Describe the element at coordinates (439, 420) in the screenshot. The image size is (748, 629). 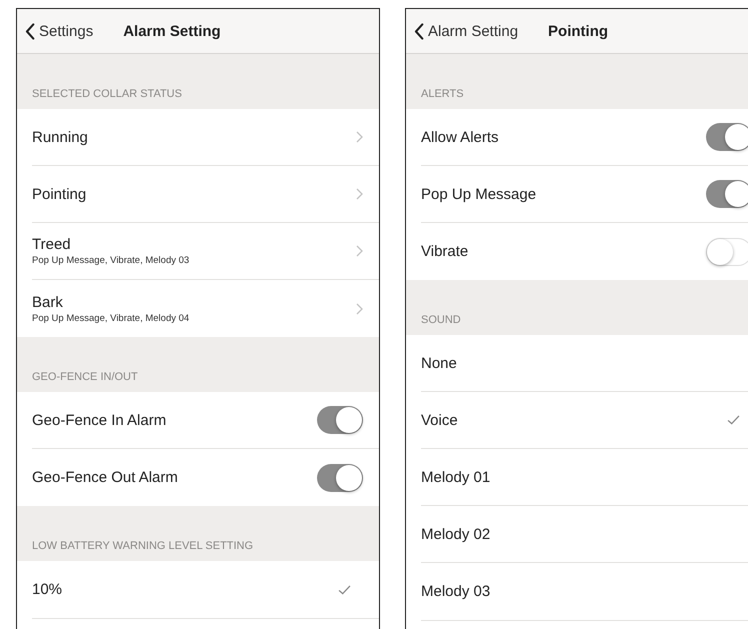
I see `row-label: Voice` at that location.